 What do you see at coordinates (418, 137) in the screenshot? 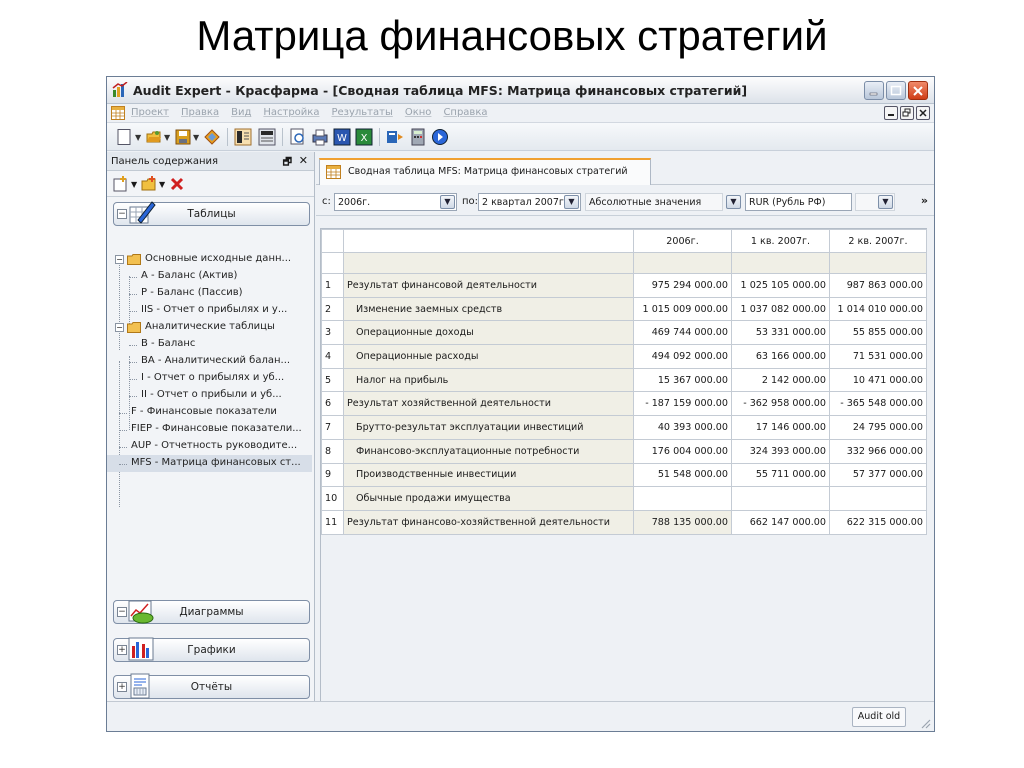
I see `calculator-icon` at bounding box center [418, 137].